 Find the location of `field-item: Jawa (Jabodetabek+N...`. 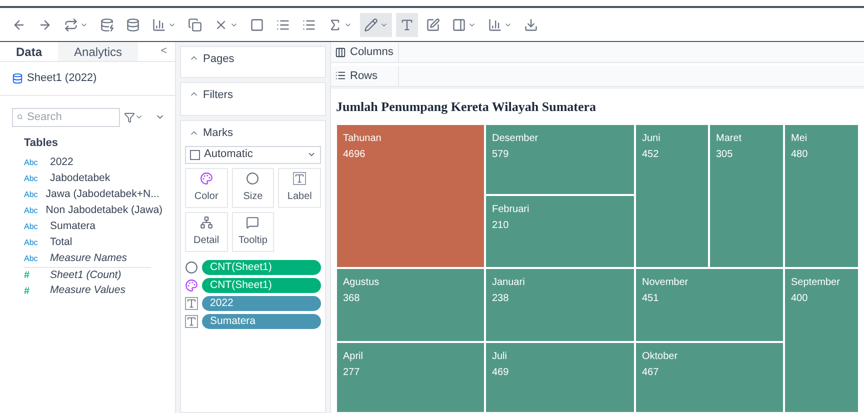

field-item: Jawa (Jabodetabek+N... is located at coordinates (103, 195).